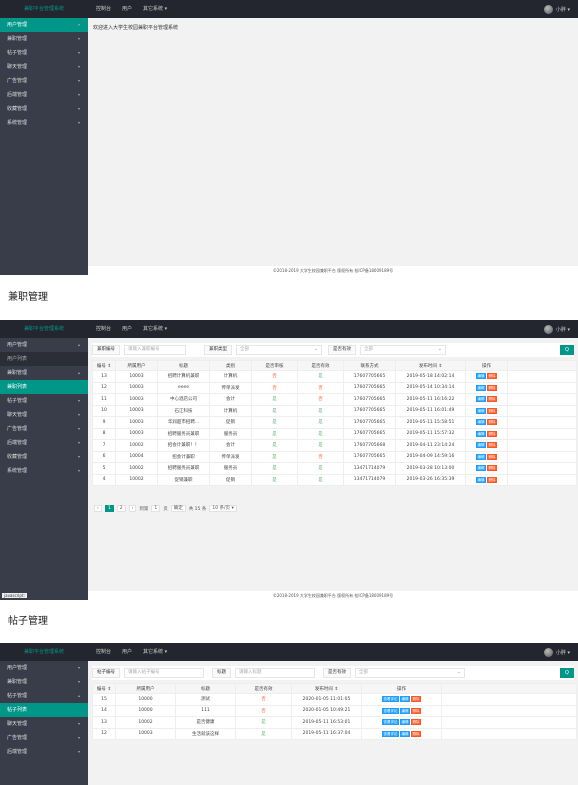 The height and width of the screenshot is (785, 578). I want to click on job-type-select: 全部, so click(279, 350).